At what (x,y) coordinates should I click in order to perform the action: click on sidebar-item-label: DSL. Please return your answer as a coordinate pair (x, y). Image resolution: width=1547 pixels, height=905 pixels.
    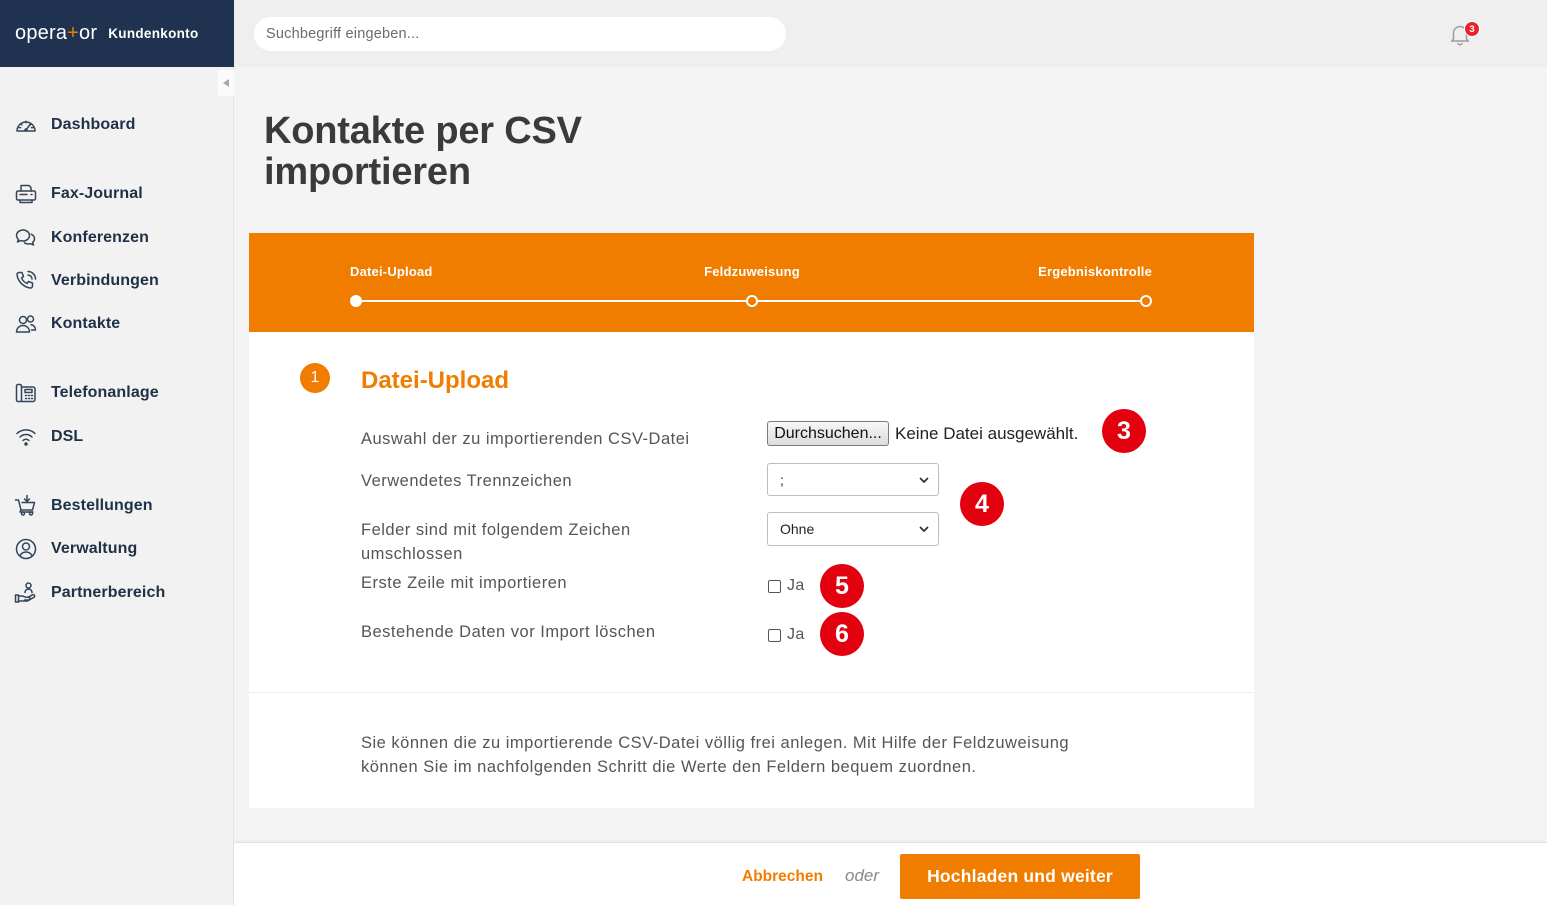
    Looking at the image, I should click on (67, 436).